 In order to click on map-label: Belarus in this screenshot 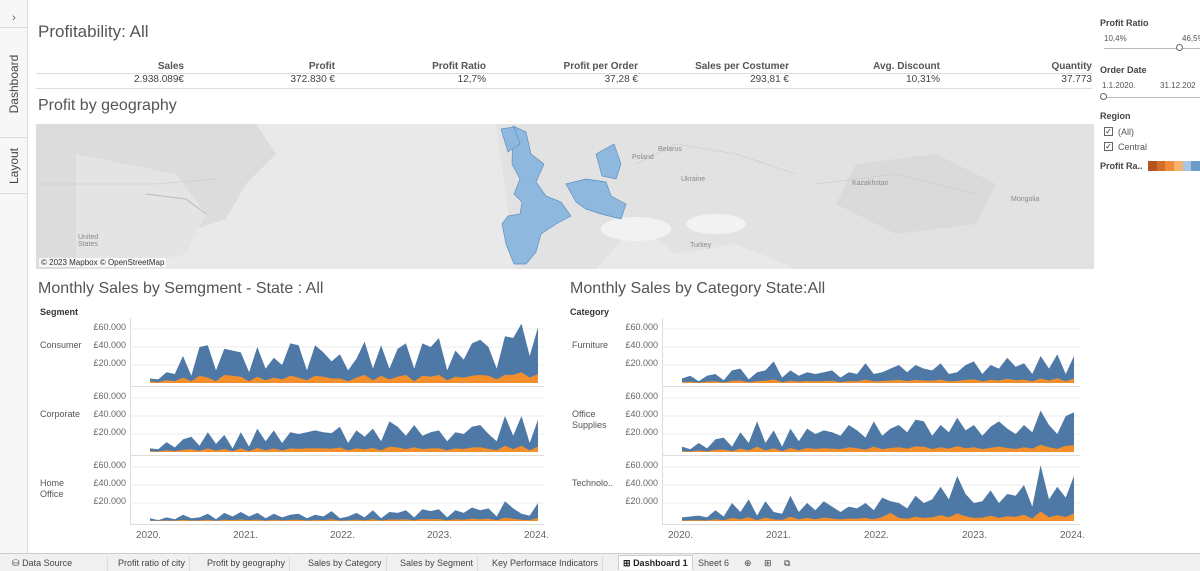, I will do `click(670, 149)`.